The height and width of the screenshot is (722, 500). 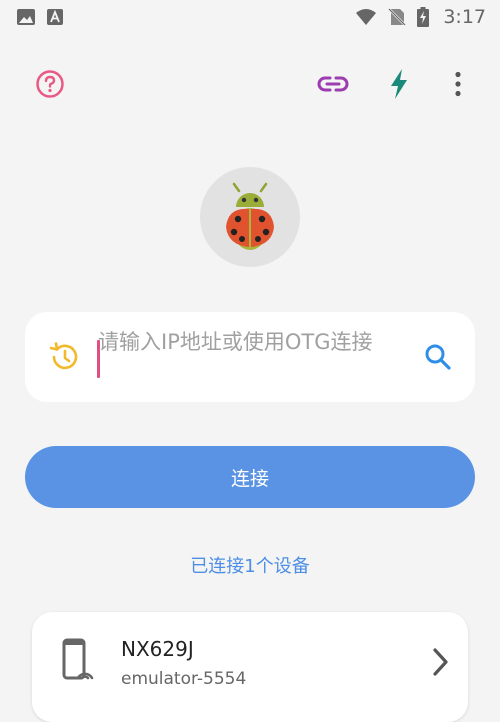 I want to click on bolt-icon, so click(x=399, y=84).